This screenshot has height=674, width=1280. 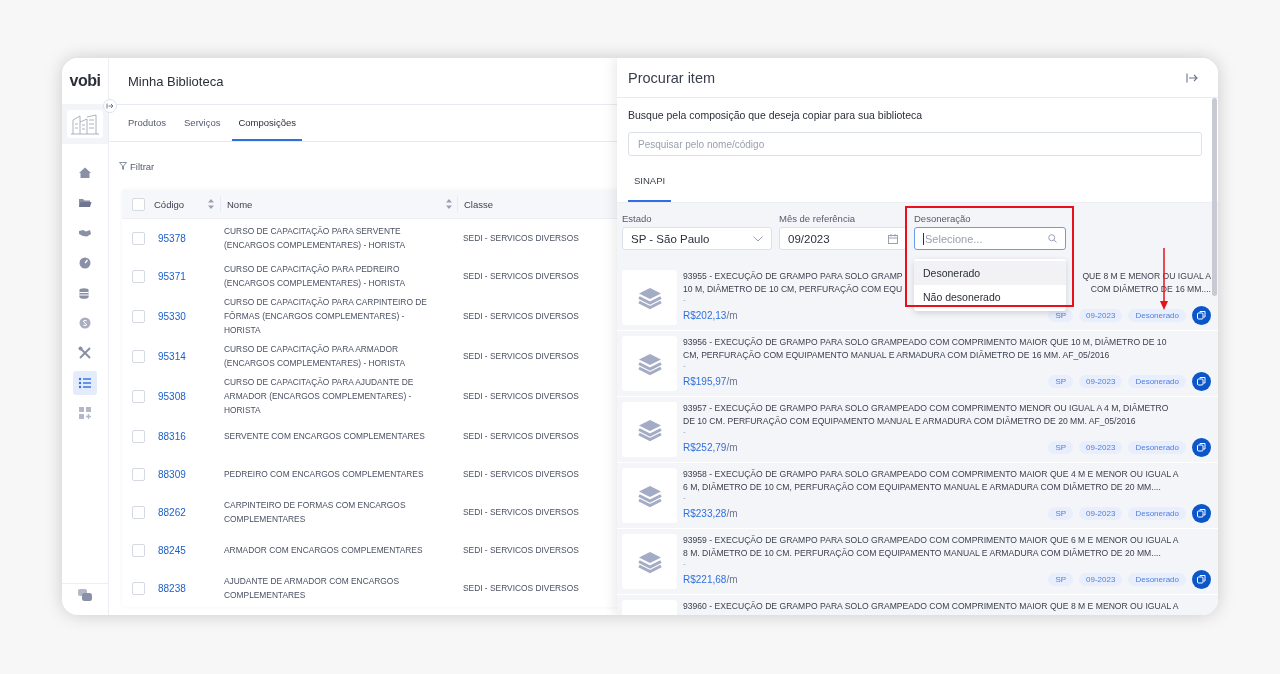 What do you see at coordinates (170, 474) in the screenshot?
I see `code-link: 88309` at bounding box center [170, 474].